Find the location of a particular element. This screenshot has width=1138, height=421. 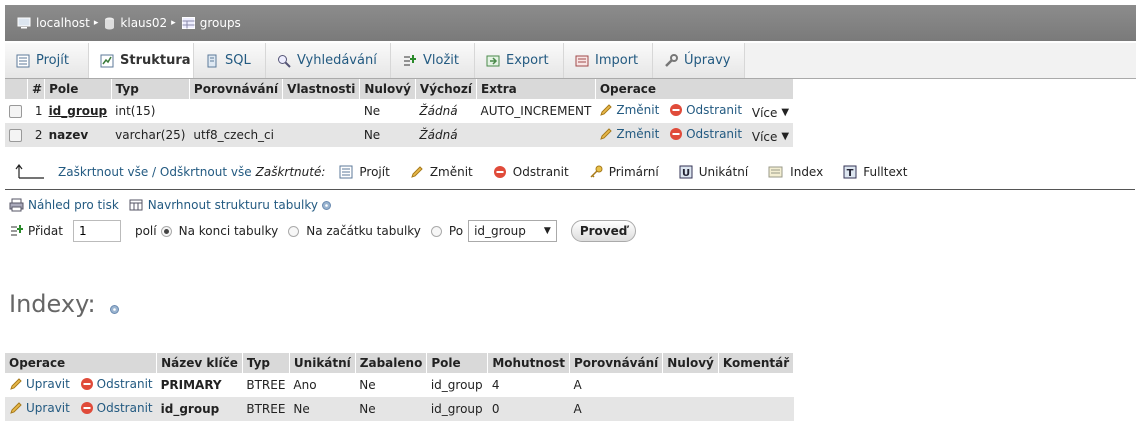

field-type: varchar(25) is located at coordinates (150, 135).